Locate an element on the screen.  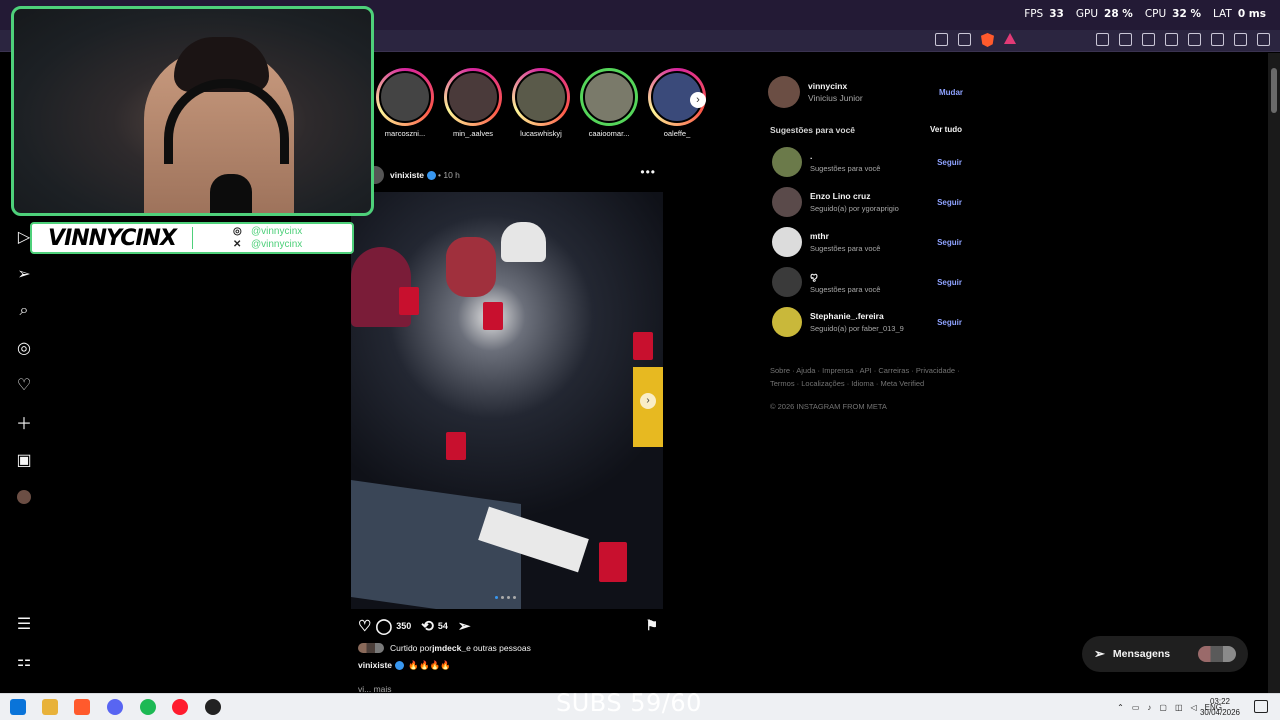
wallet-icon is located at coordinates (1194, 39).